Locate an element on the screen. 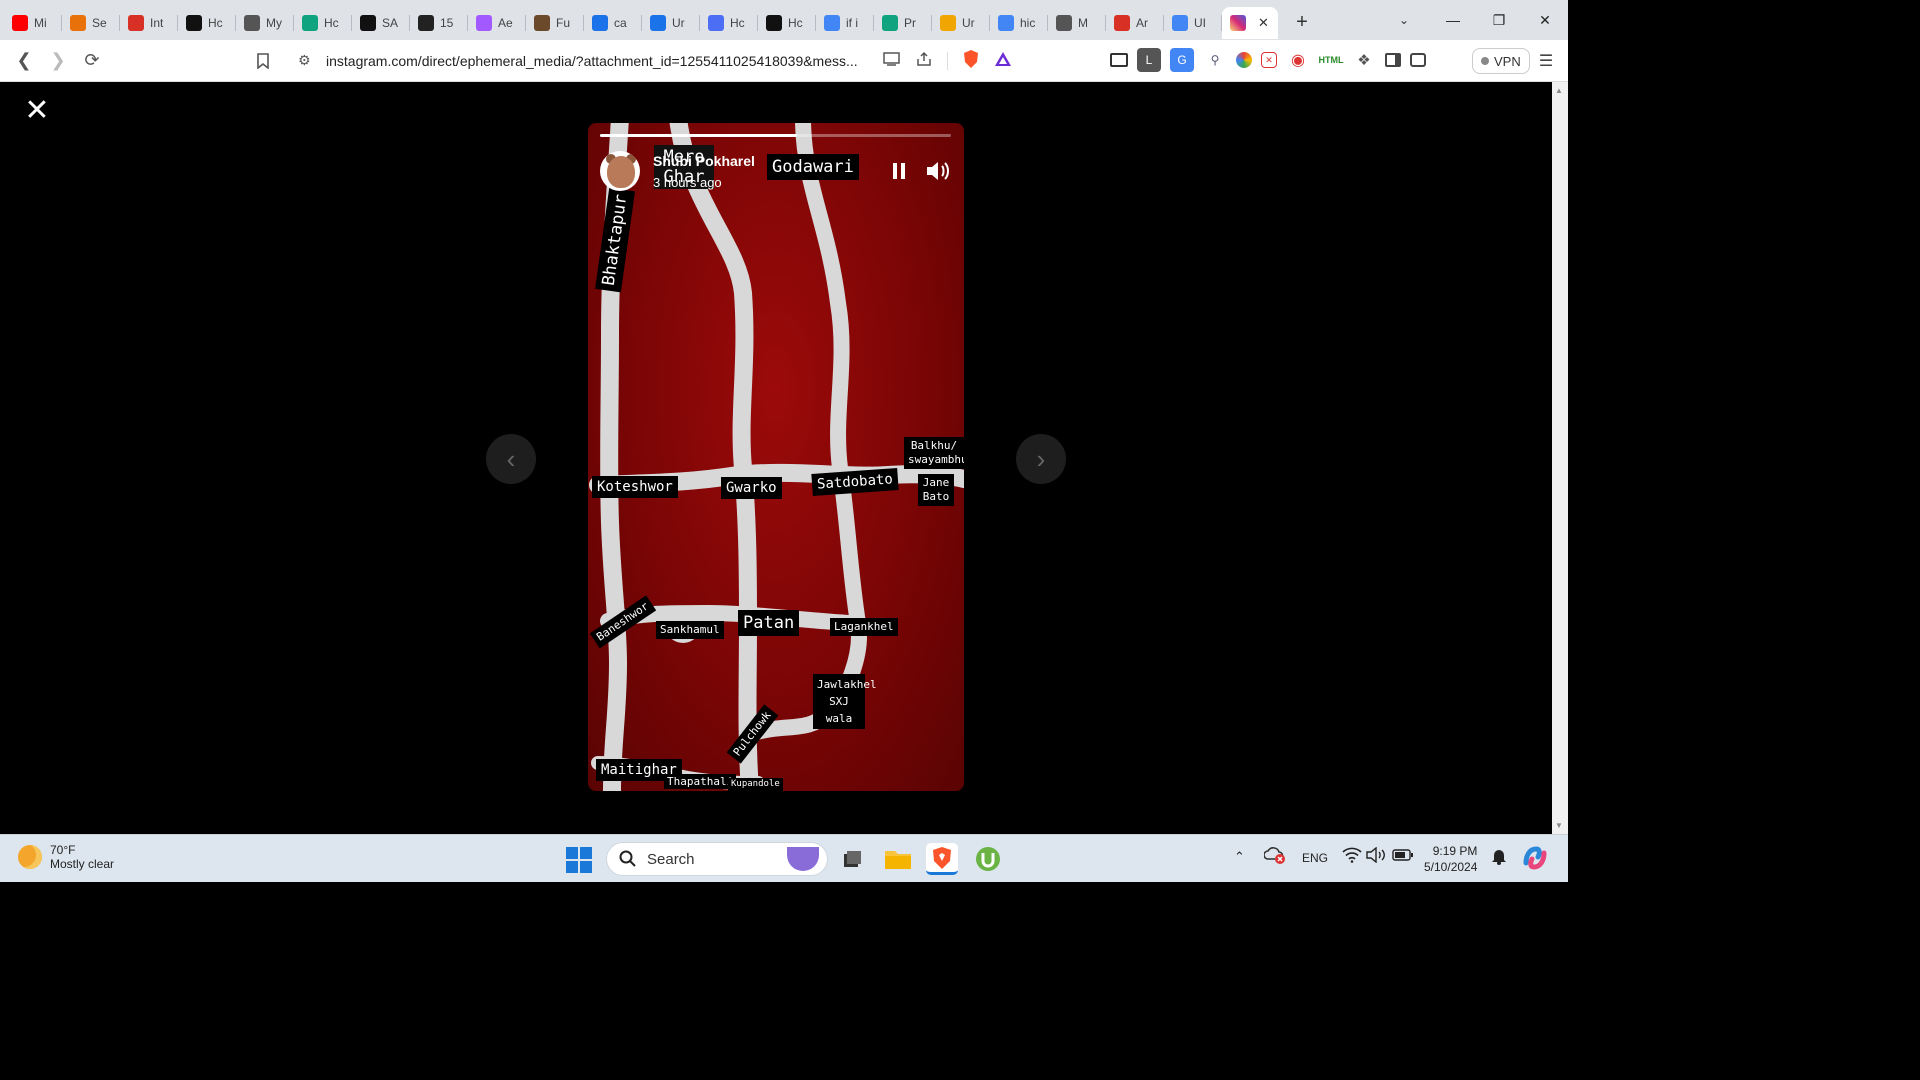  browser-tab: Ae is located at coordinates (497, 23).